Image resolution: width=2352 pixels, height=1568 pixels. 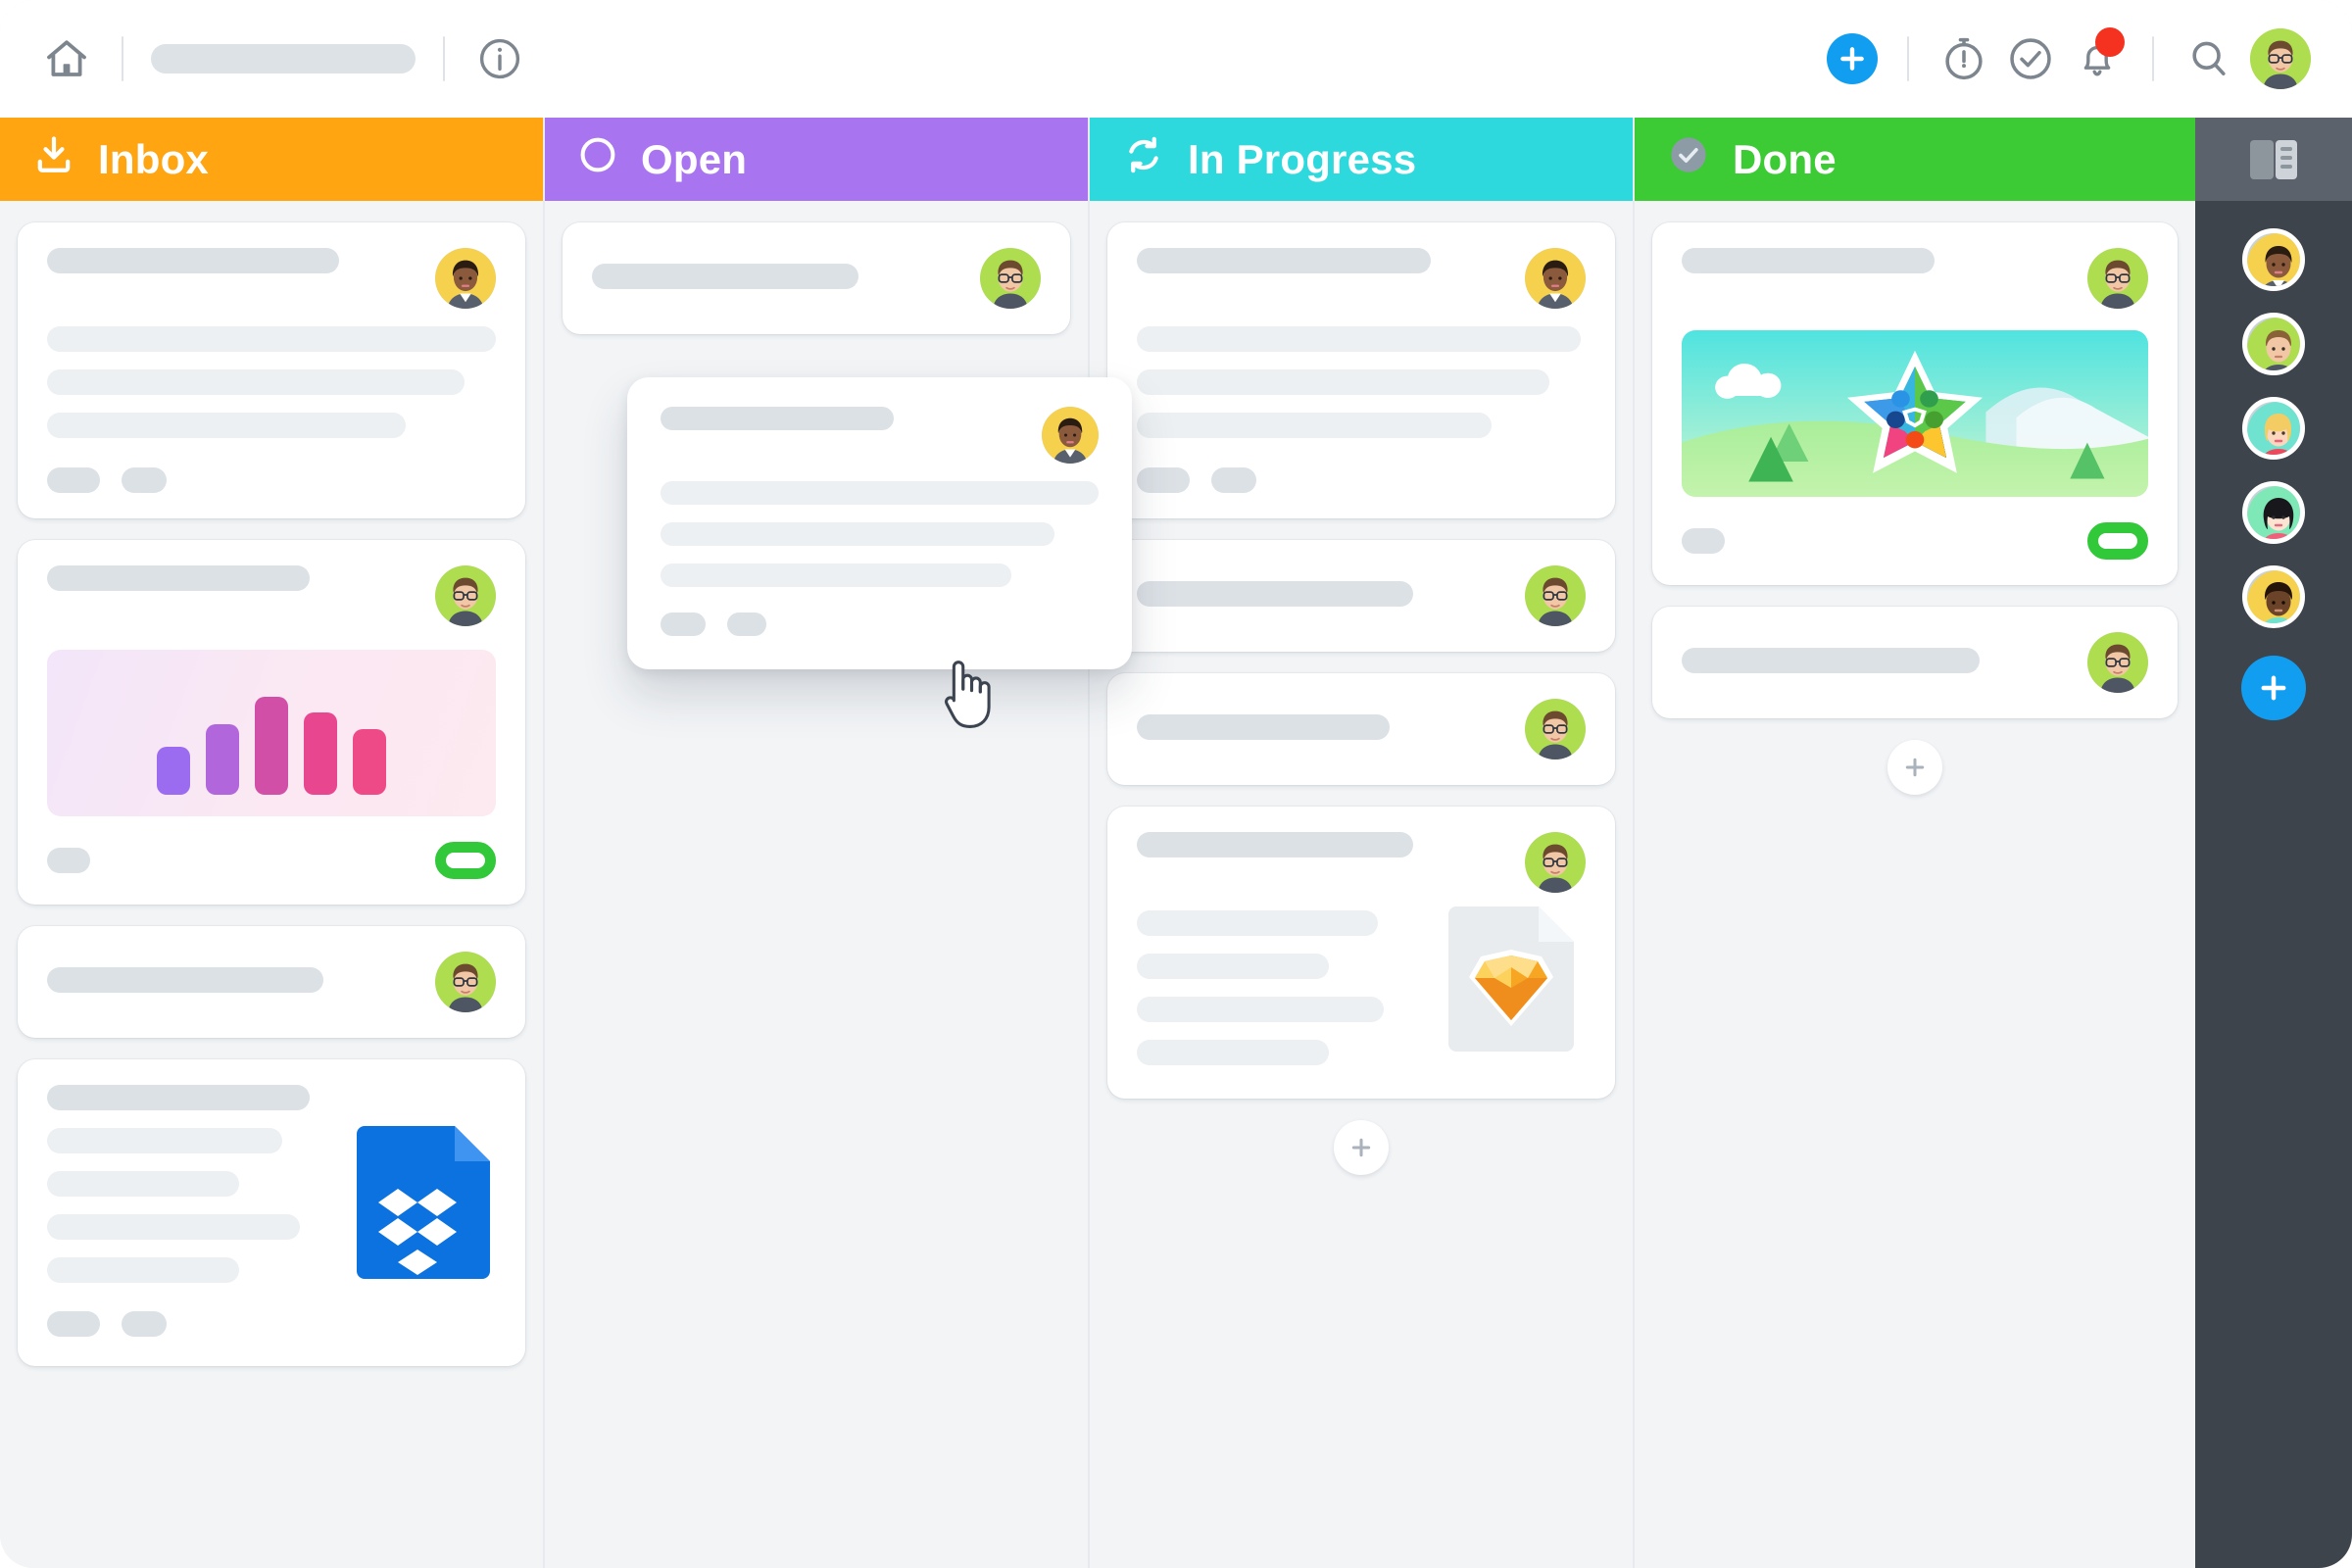 What do you see at coordinates (816, 159) in the screenshot?
I see `column-header-open: Open` at bounding box center [816, 159].